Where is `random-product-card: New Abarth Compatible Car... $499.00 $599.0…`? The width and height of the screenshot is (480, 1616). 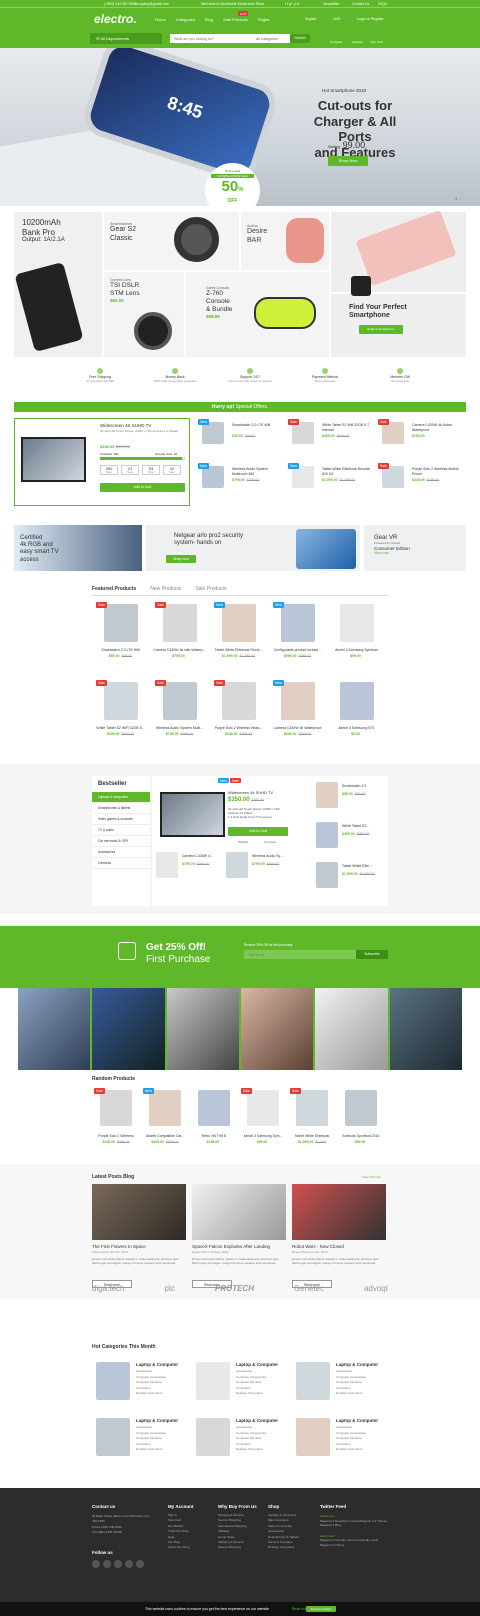 random-product-card: New Abarth Compatible Car... $499.00 $599.0… is located at coordinates (165, 1121).